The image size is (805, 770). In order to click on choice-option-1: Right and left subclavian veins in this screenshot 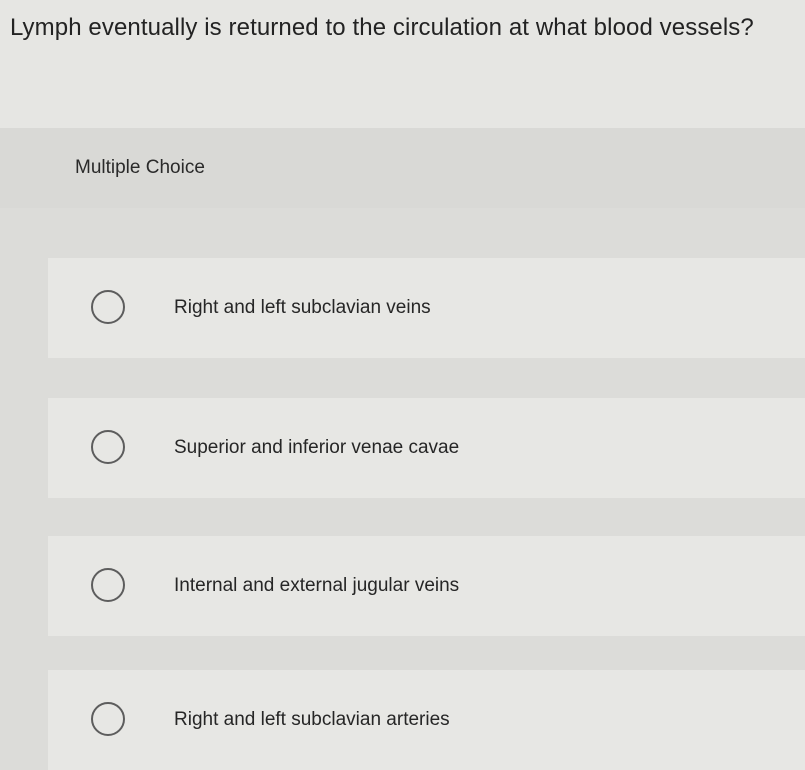, I will do `click(426, 308)`.